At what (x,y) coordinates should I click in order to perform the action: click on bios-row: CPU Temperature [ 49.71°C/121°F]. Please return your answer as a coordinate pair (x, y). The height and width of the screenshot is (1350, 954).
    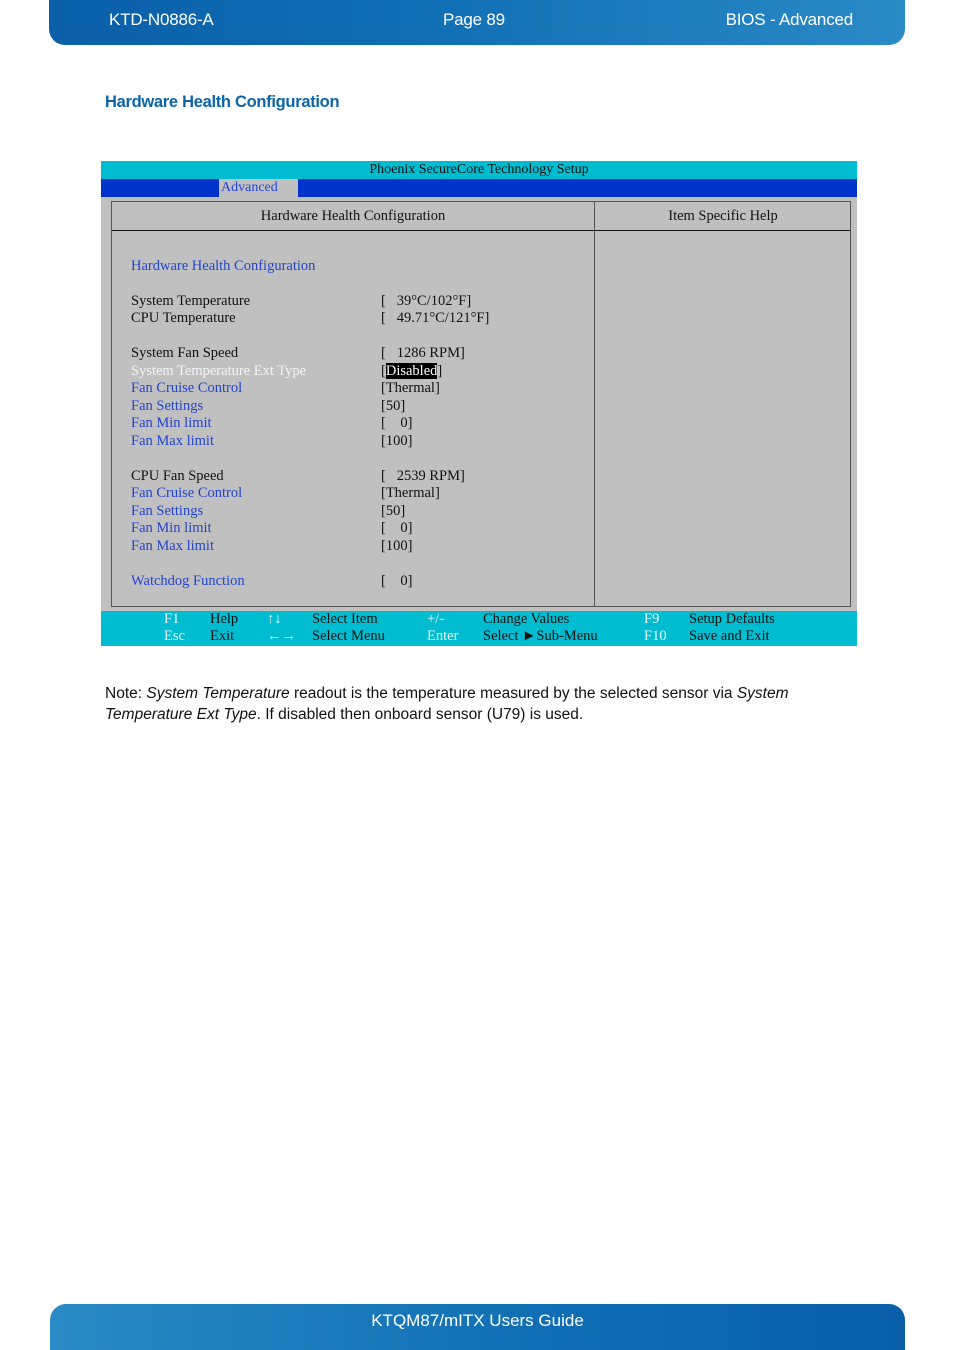
    Looking at the image, I should click on (310, 318).